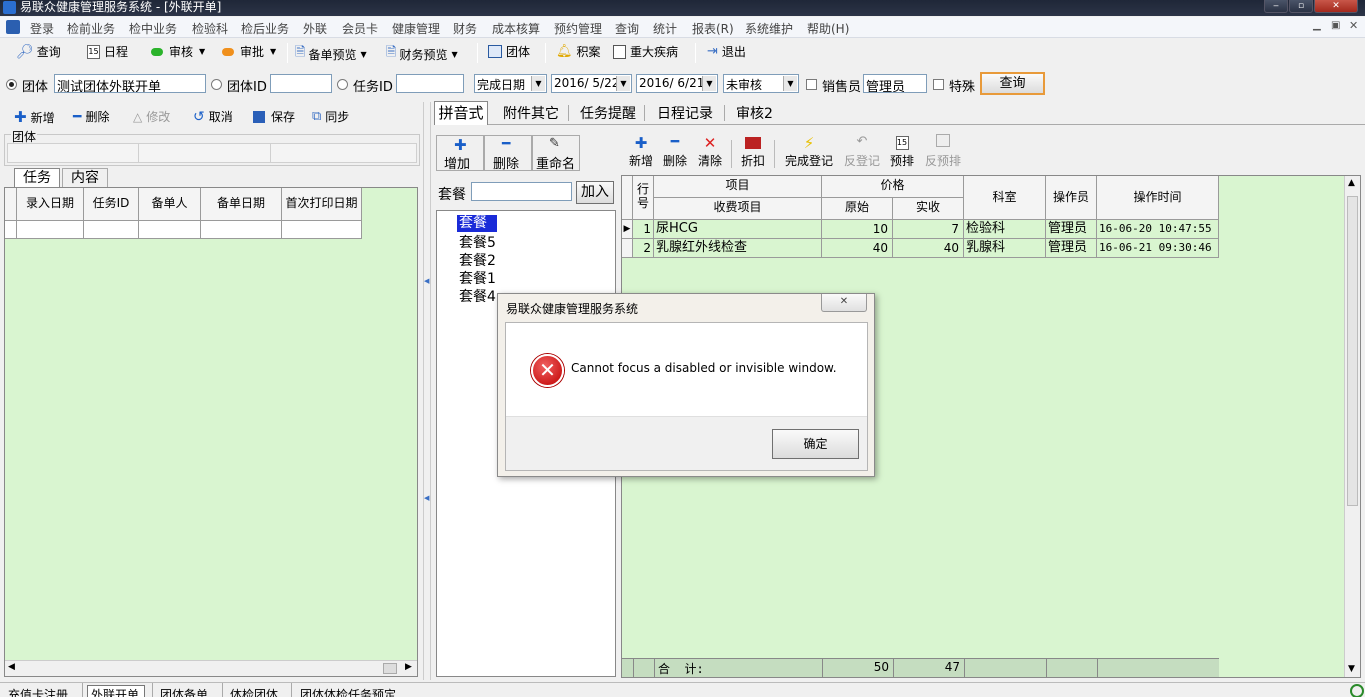 This screenshot has height=697, width=1365. I want to click on package-input, so click(521, 191).